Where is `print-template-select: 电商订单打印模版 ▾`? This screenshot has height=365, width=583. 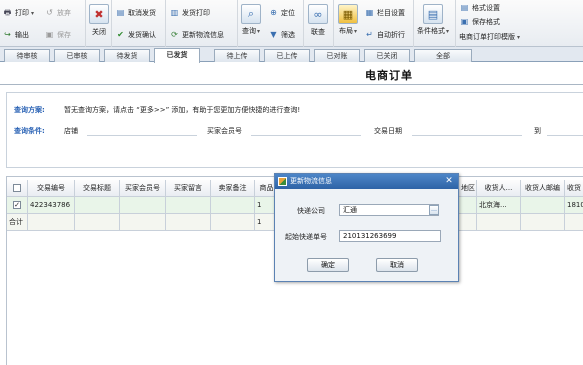 print-template-select: 电商订单打印模版 ▾ is located at coordinates (489, 37).